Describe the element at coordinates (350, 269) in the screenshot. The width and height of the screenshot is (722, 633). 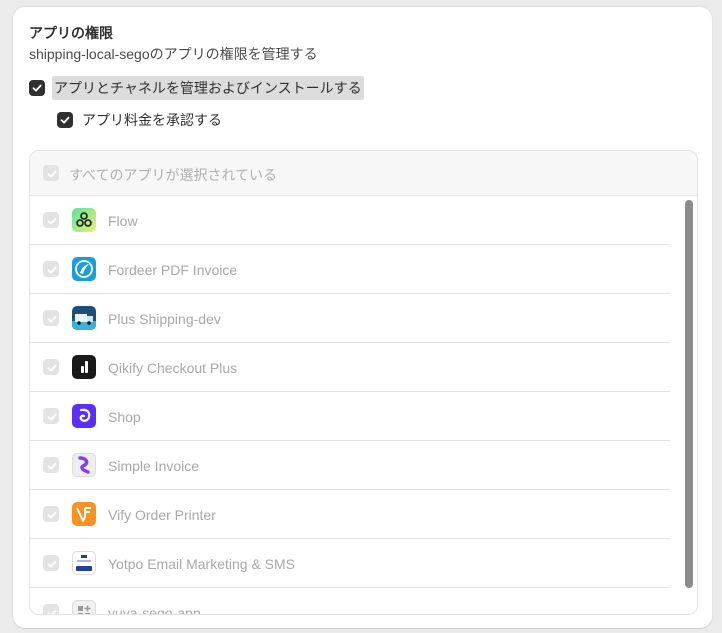
I see `list-item: Fordeer PDF Invoice` at that location.